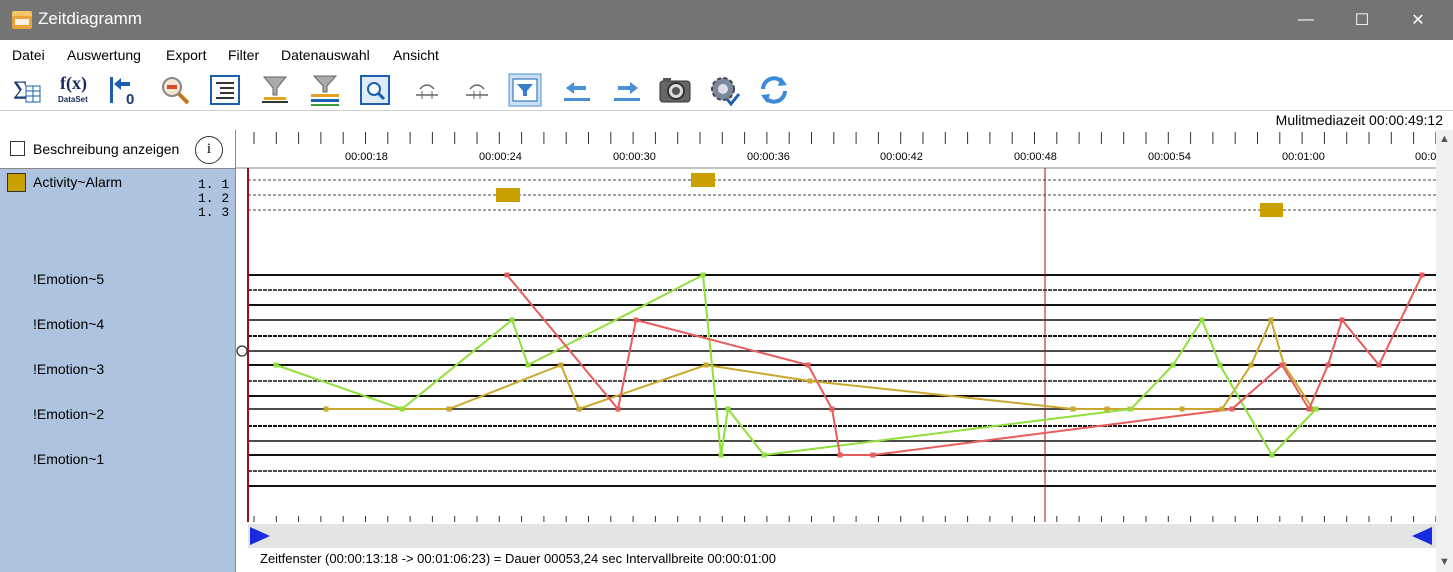  Describe the element at coordinates (416, 55) in the screenshot. I see `menu-ansicht: Ansicht` at that location.